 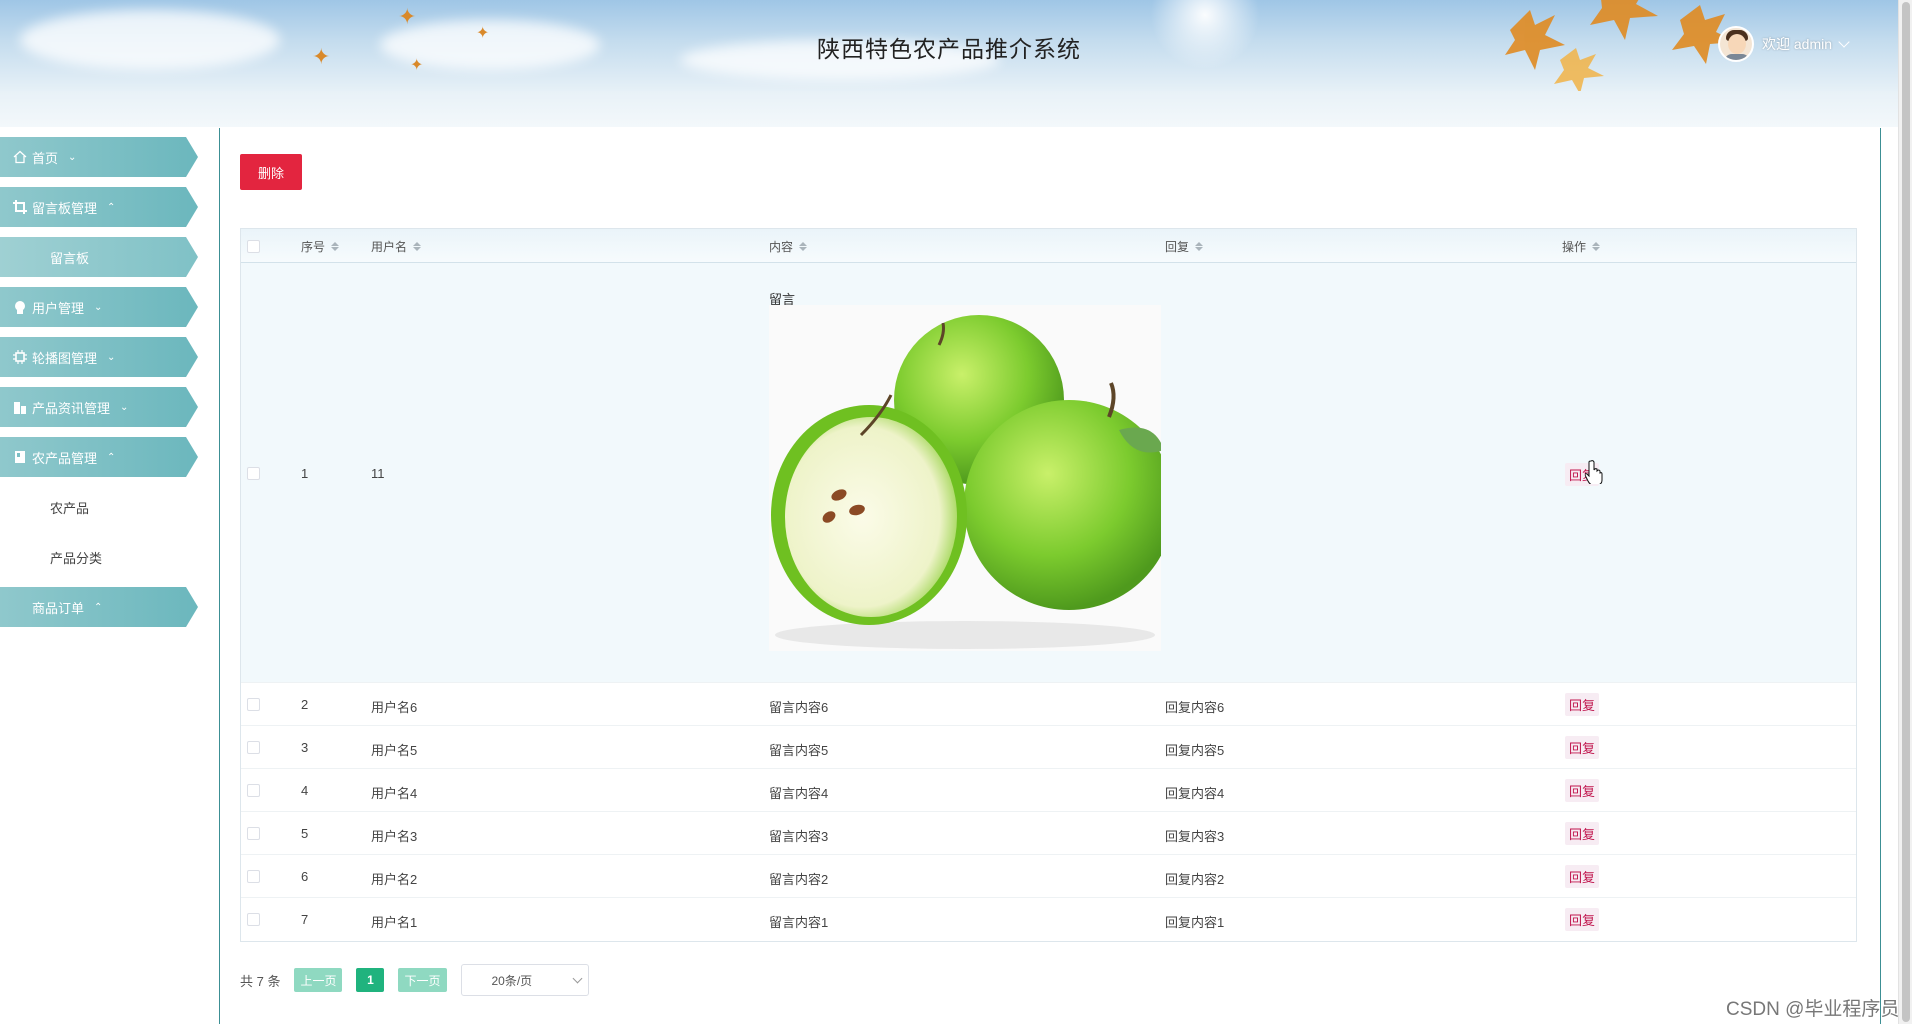 I want to click on page-number-button: 1, so click(x=370, y=980).